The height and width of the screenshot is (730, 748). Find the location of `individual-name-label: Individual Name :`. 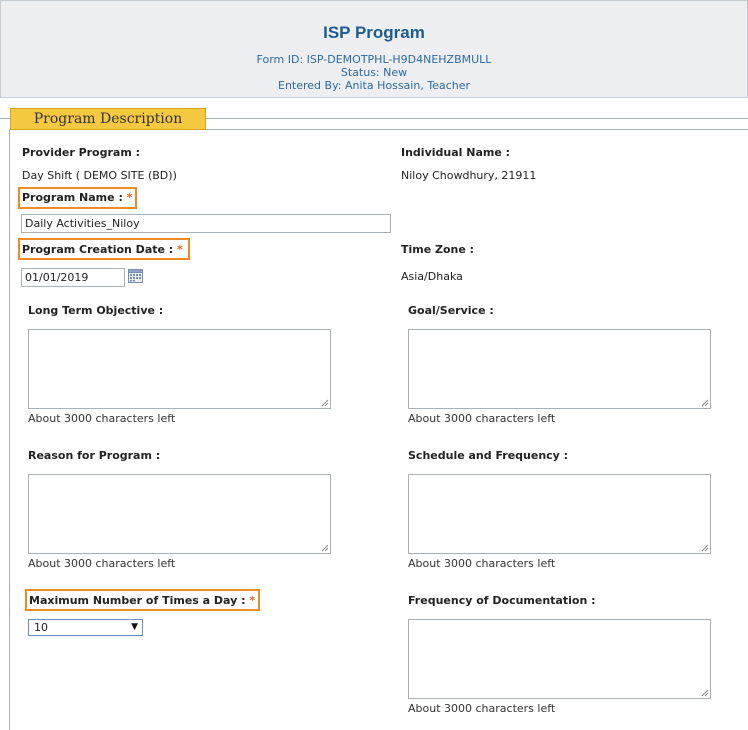

individual-name-label: Individual Name : is located at coordinates (456, 152).